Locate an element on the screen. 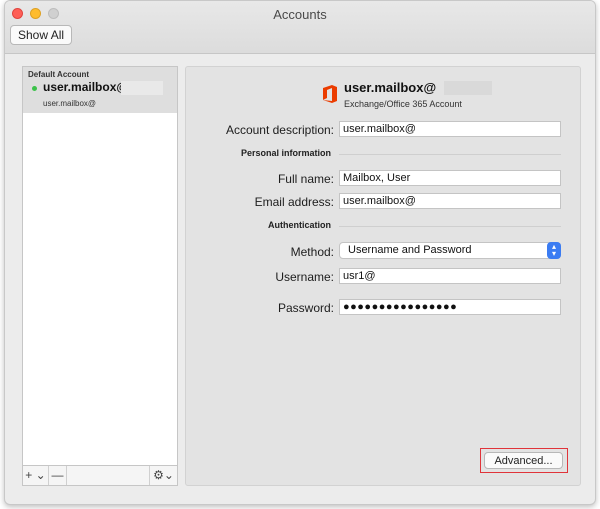 This screenshot has height=509, width=600. full-name-field: Mailbox, User is located at coordinates (450, 178).